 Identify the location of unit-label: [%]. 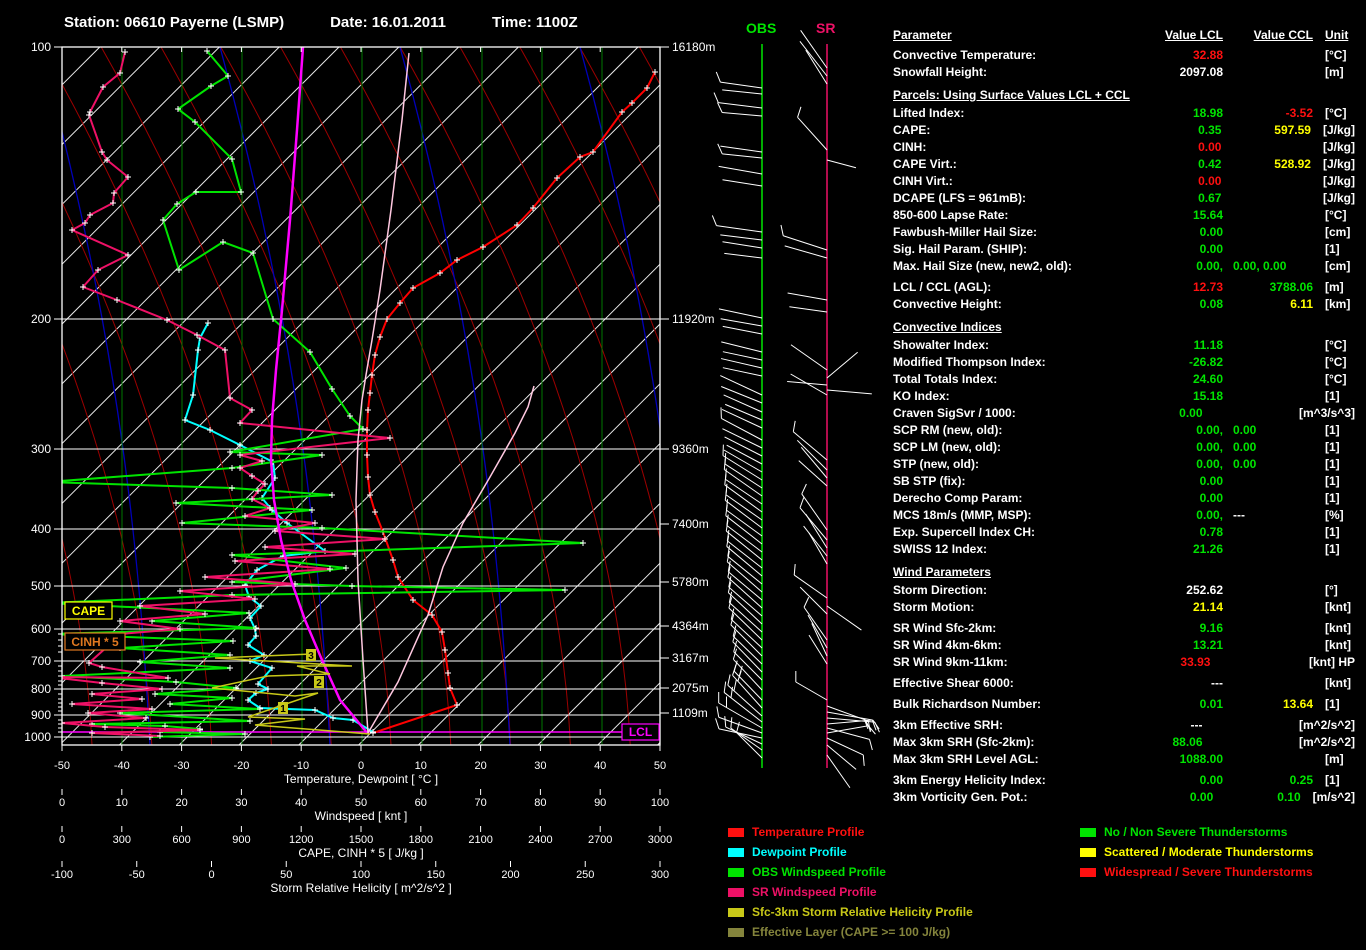
(1334, 515).